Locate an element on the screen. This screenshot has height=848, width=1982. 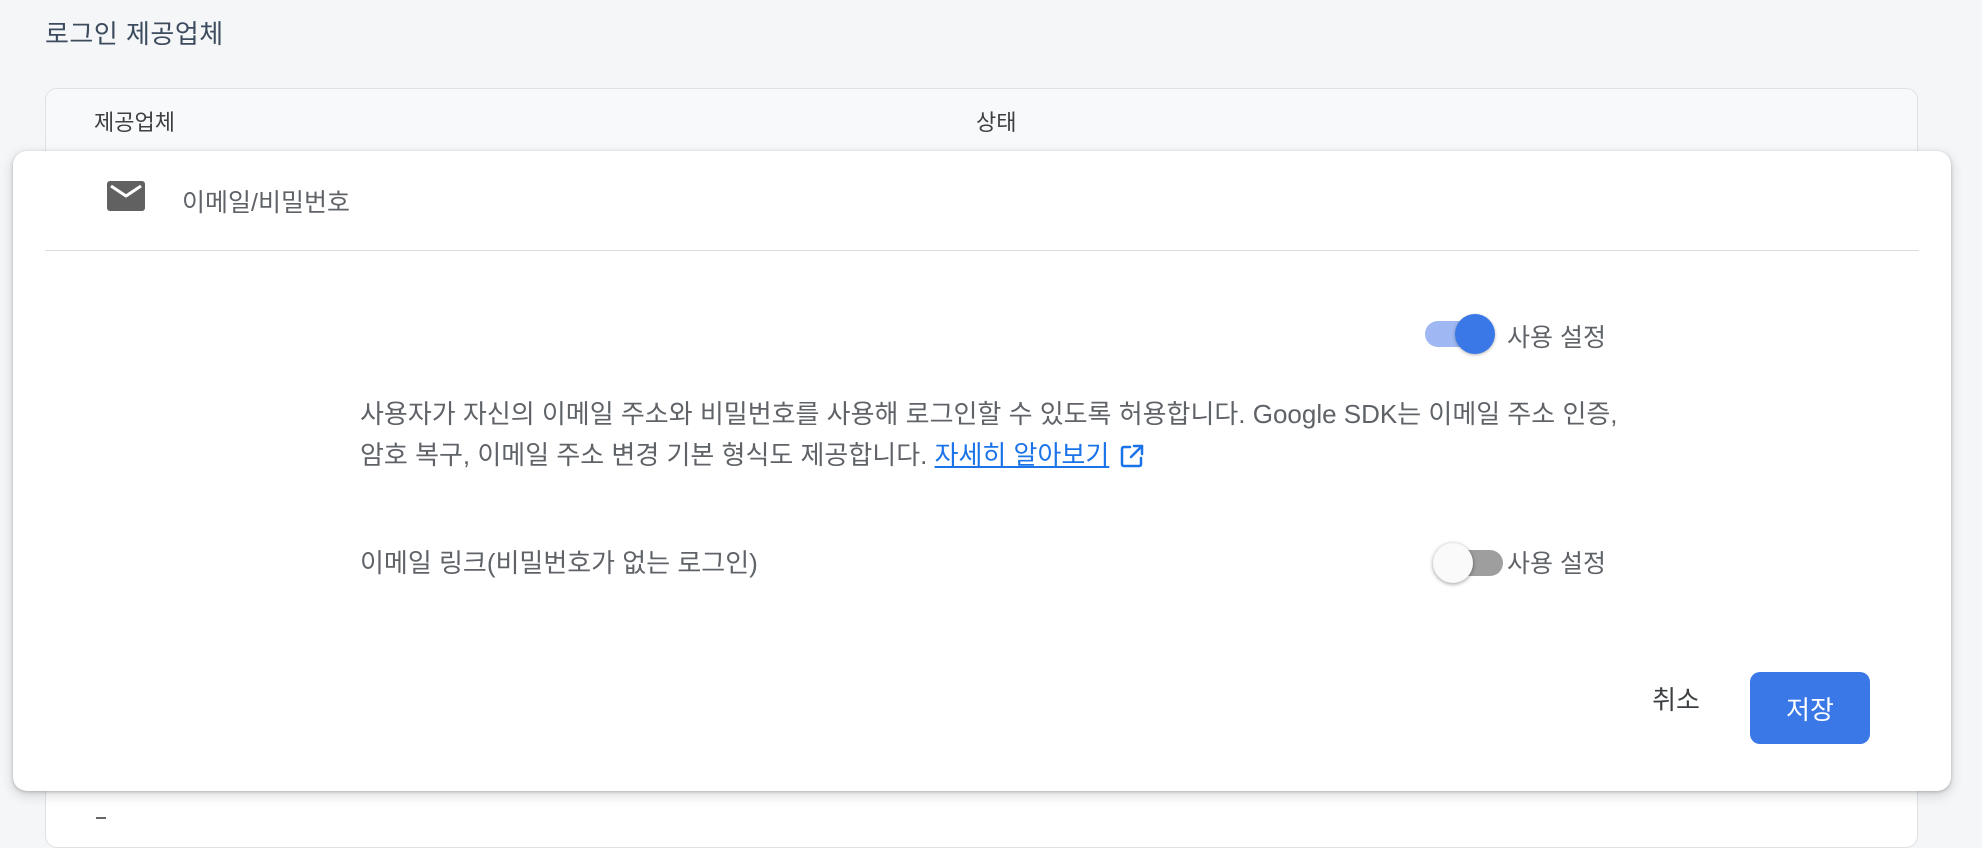
learn-more-link: 자세히 알아보기 is located at coordinates (1022, 455).